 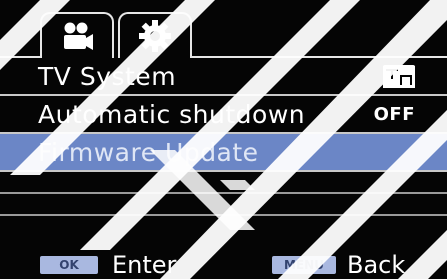 What do you see at coordinates (394, 114) in the screenshot?
I see `shutdown-value: OFF` at bounding box center [394, 114].